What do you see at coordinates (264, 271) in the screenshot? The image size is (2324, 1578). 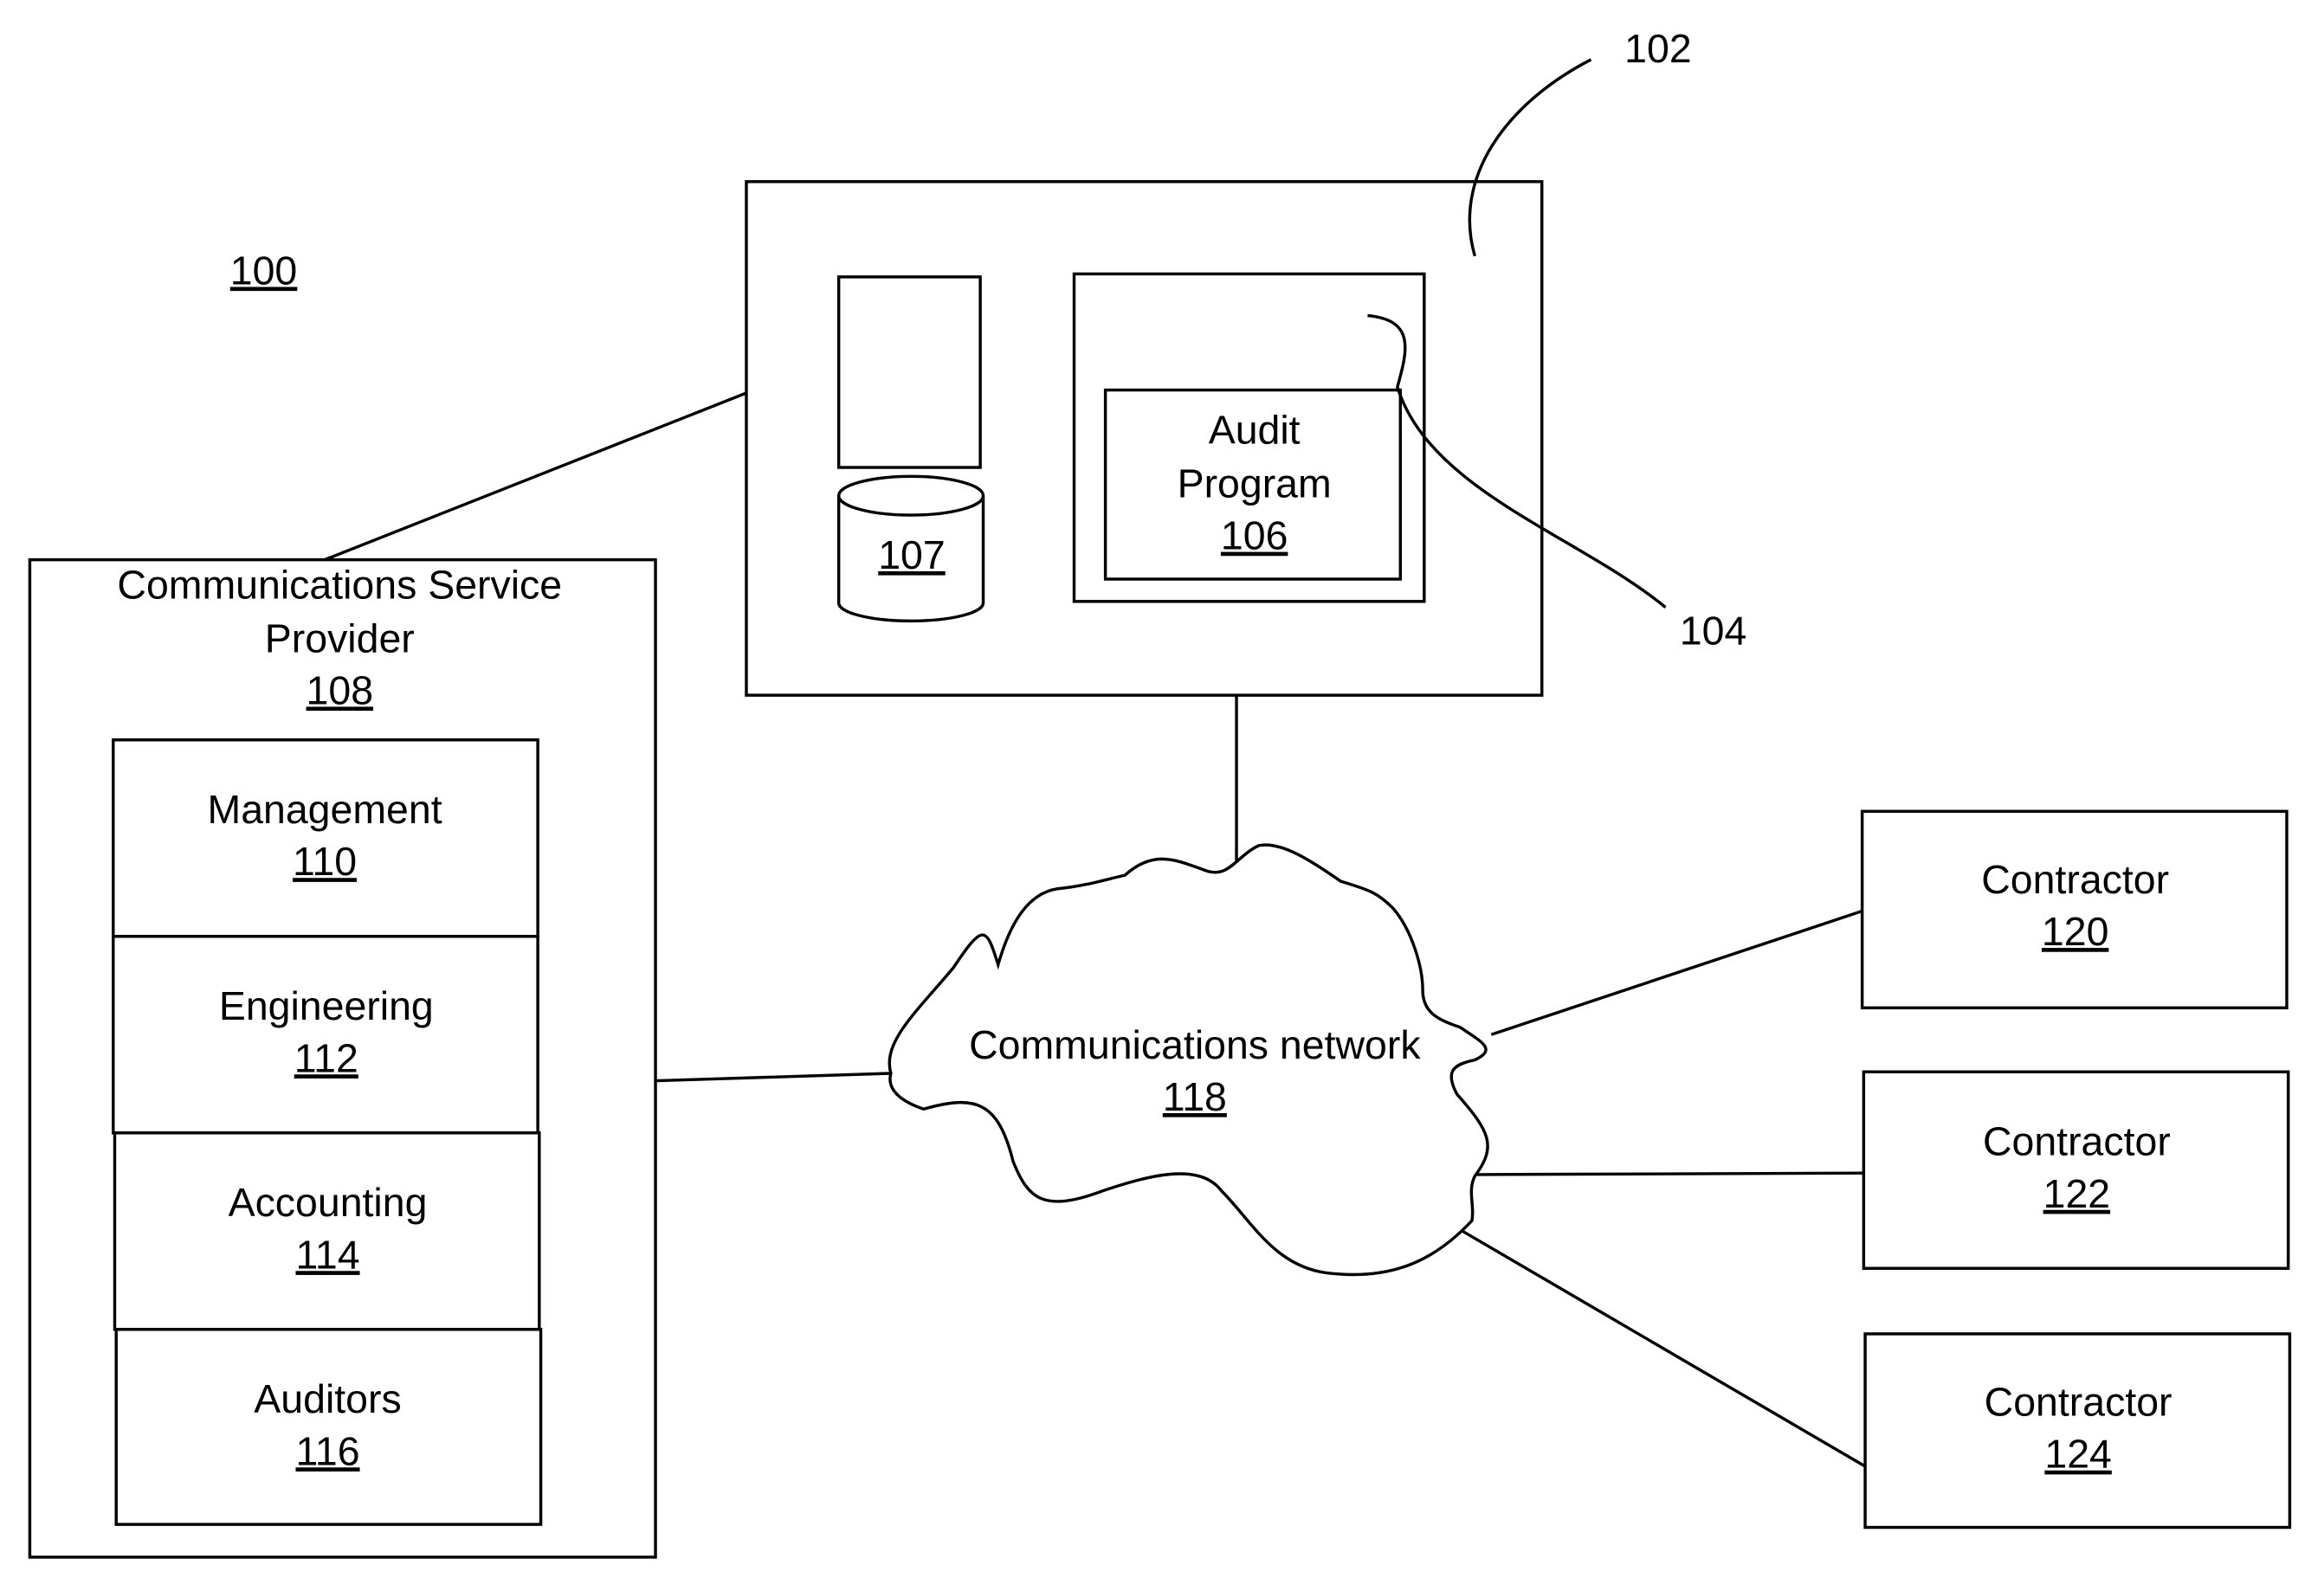 I see `figure-label: 100` at bounding box center [264, 271].